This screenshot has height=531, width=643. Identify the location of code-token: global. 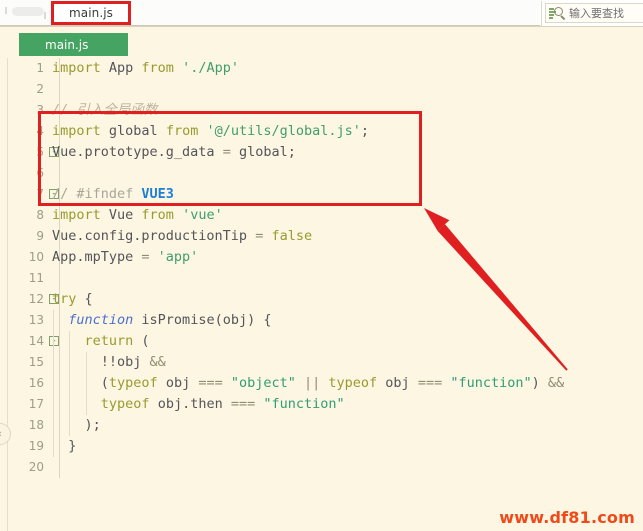
(137, 131).